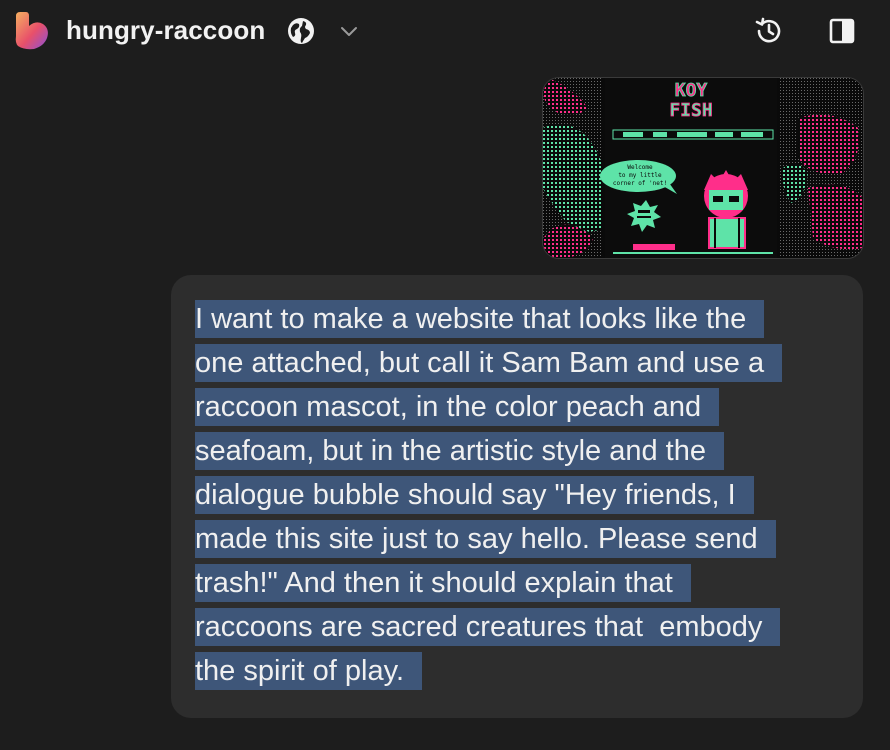  I want to click on history-icon, so click(769, 31).